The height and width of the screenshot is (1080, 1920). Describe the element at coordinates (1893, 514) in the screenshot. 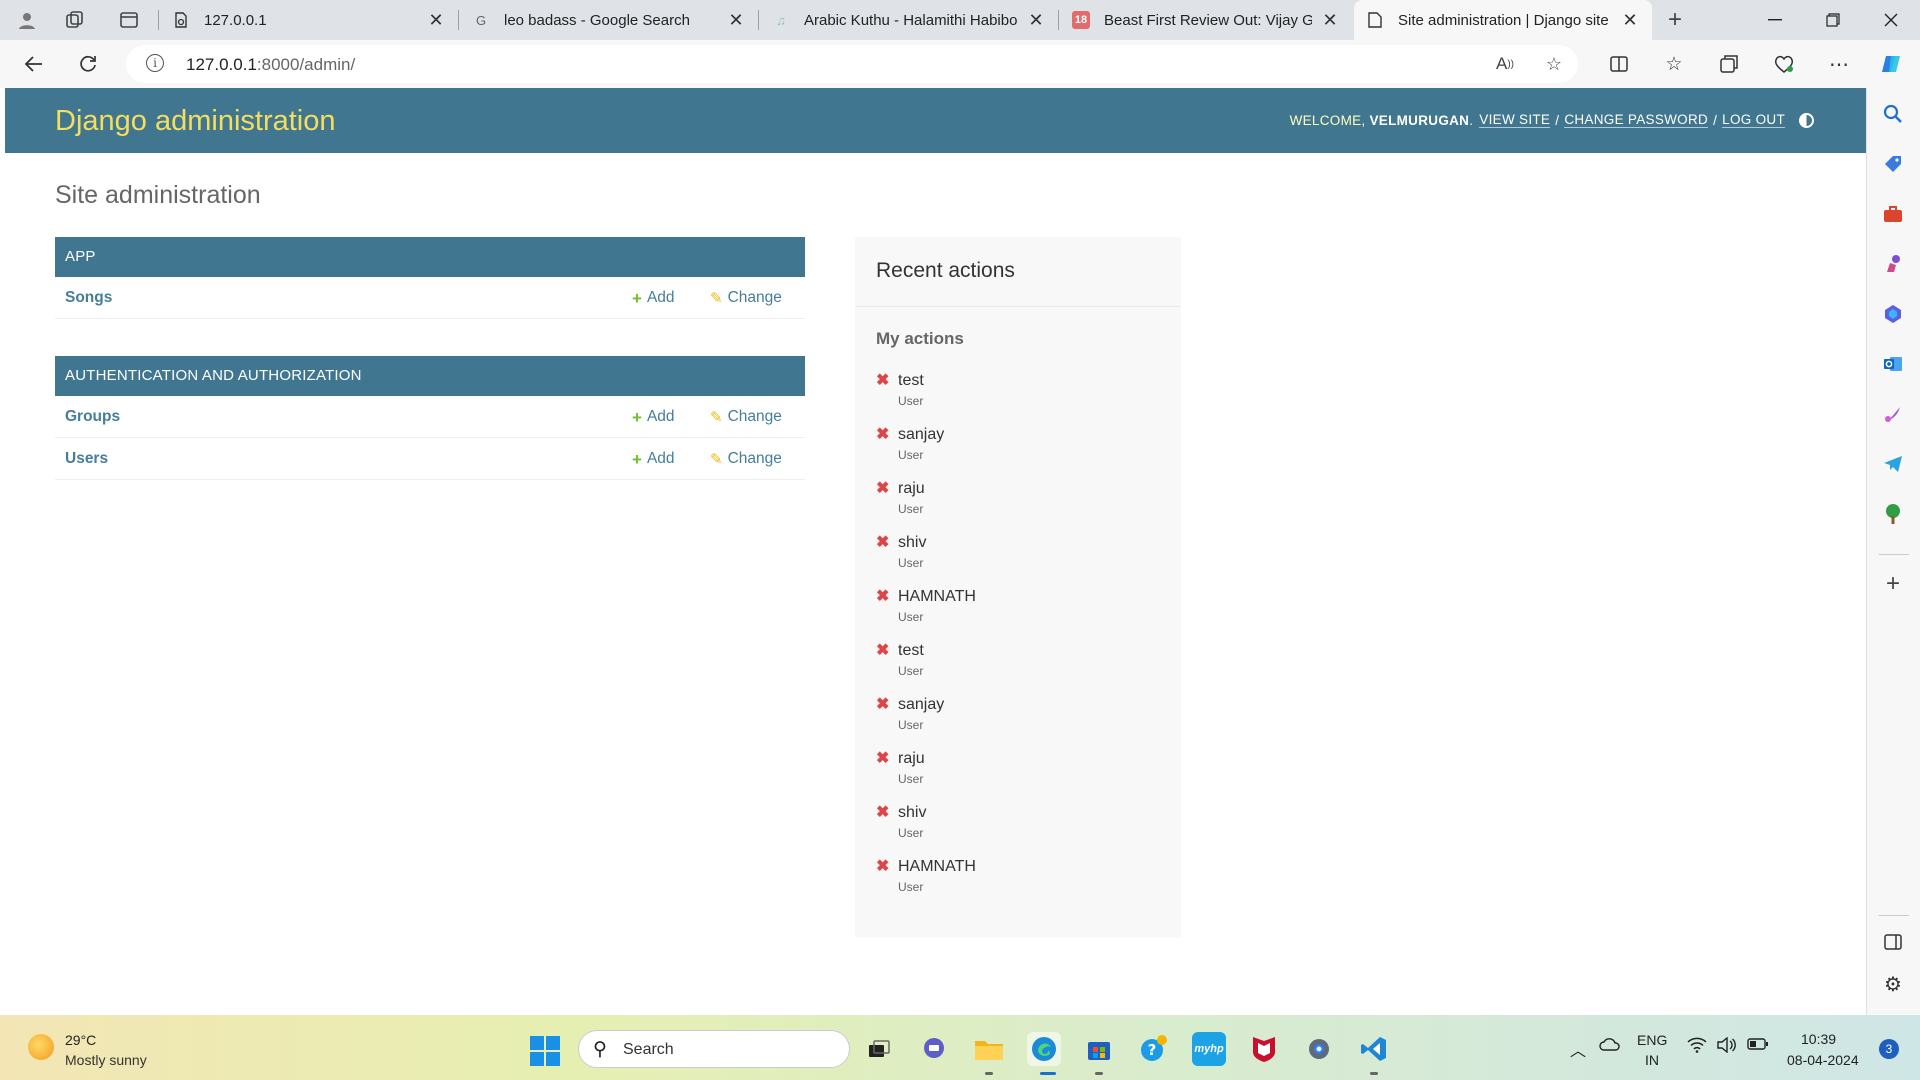

I see `tree-icon` at that location.